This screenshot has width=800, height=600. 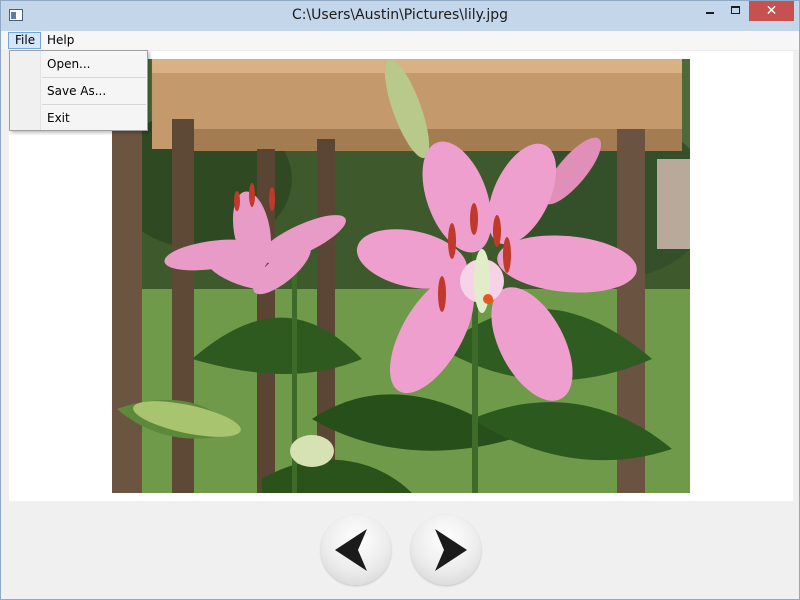 I want to click on next-image-button, so click(x=446, y=550).